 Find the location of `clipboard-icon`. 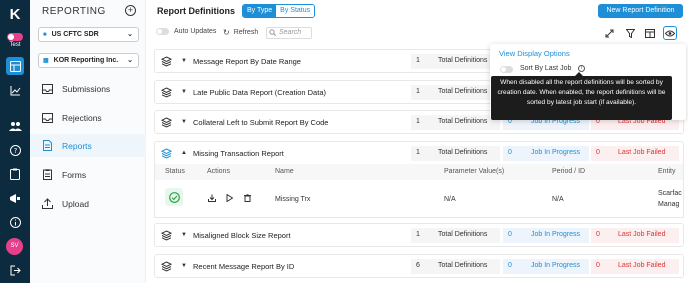

clipboard-icon is located at coordinates (15, 174).